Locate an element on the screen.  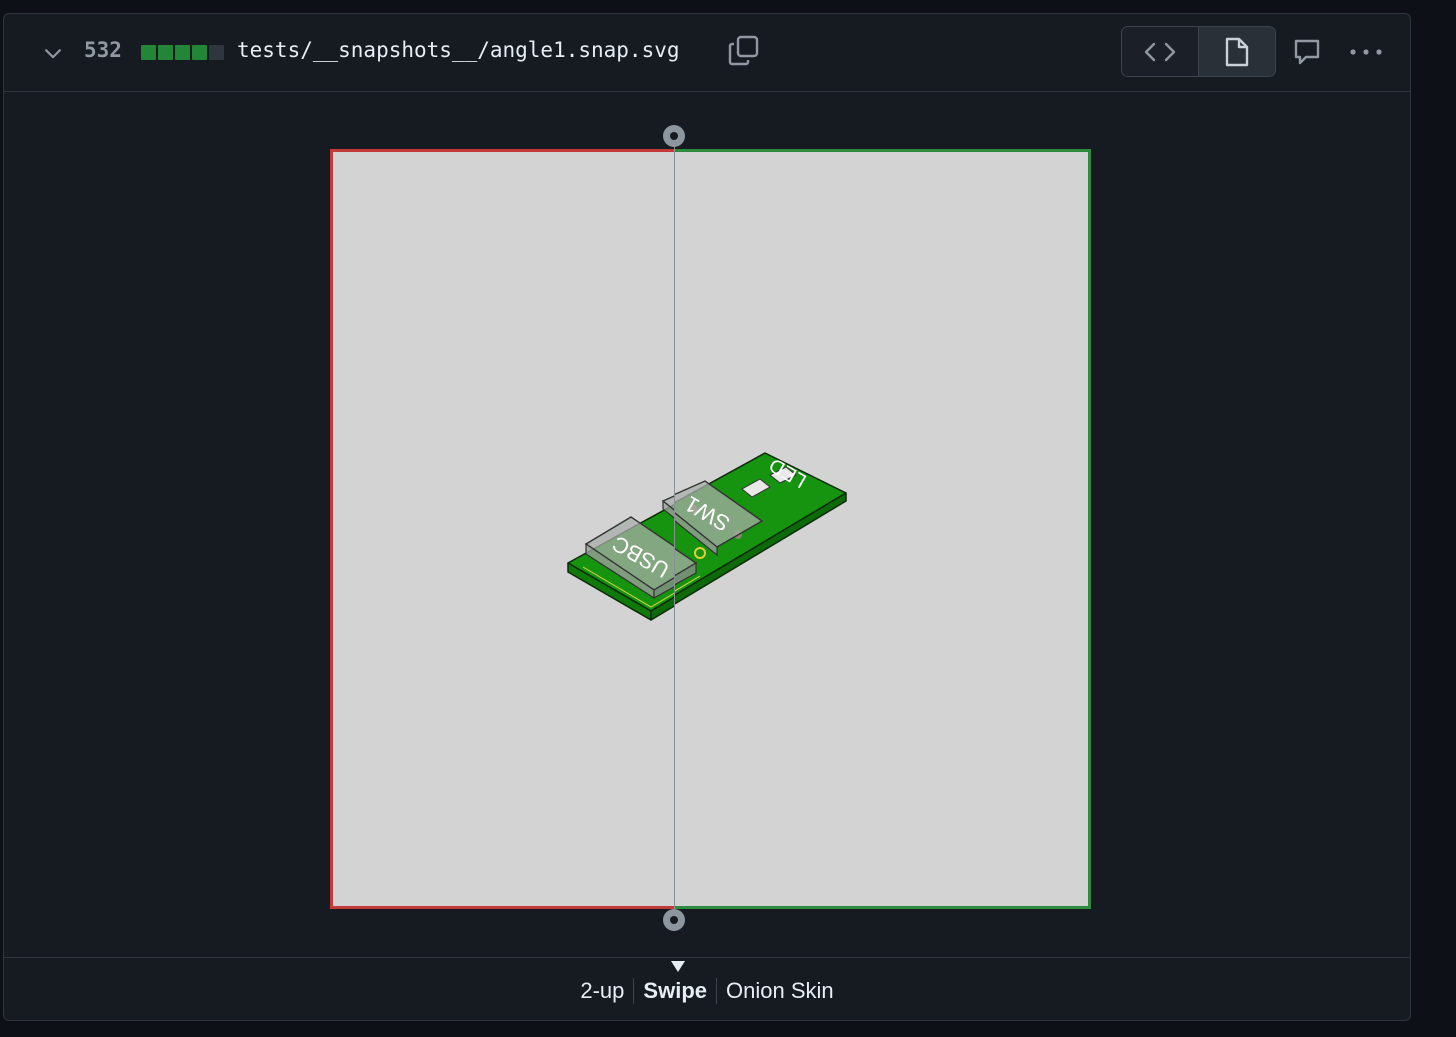
mode-tabs: 2-up Swipe Onion Skin is located at coordinates (707, 991).